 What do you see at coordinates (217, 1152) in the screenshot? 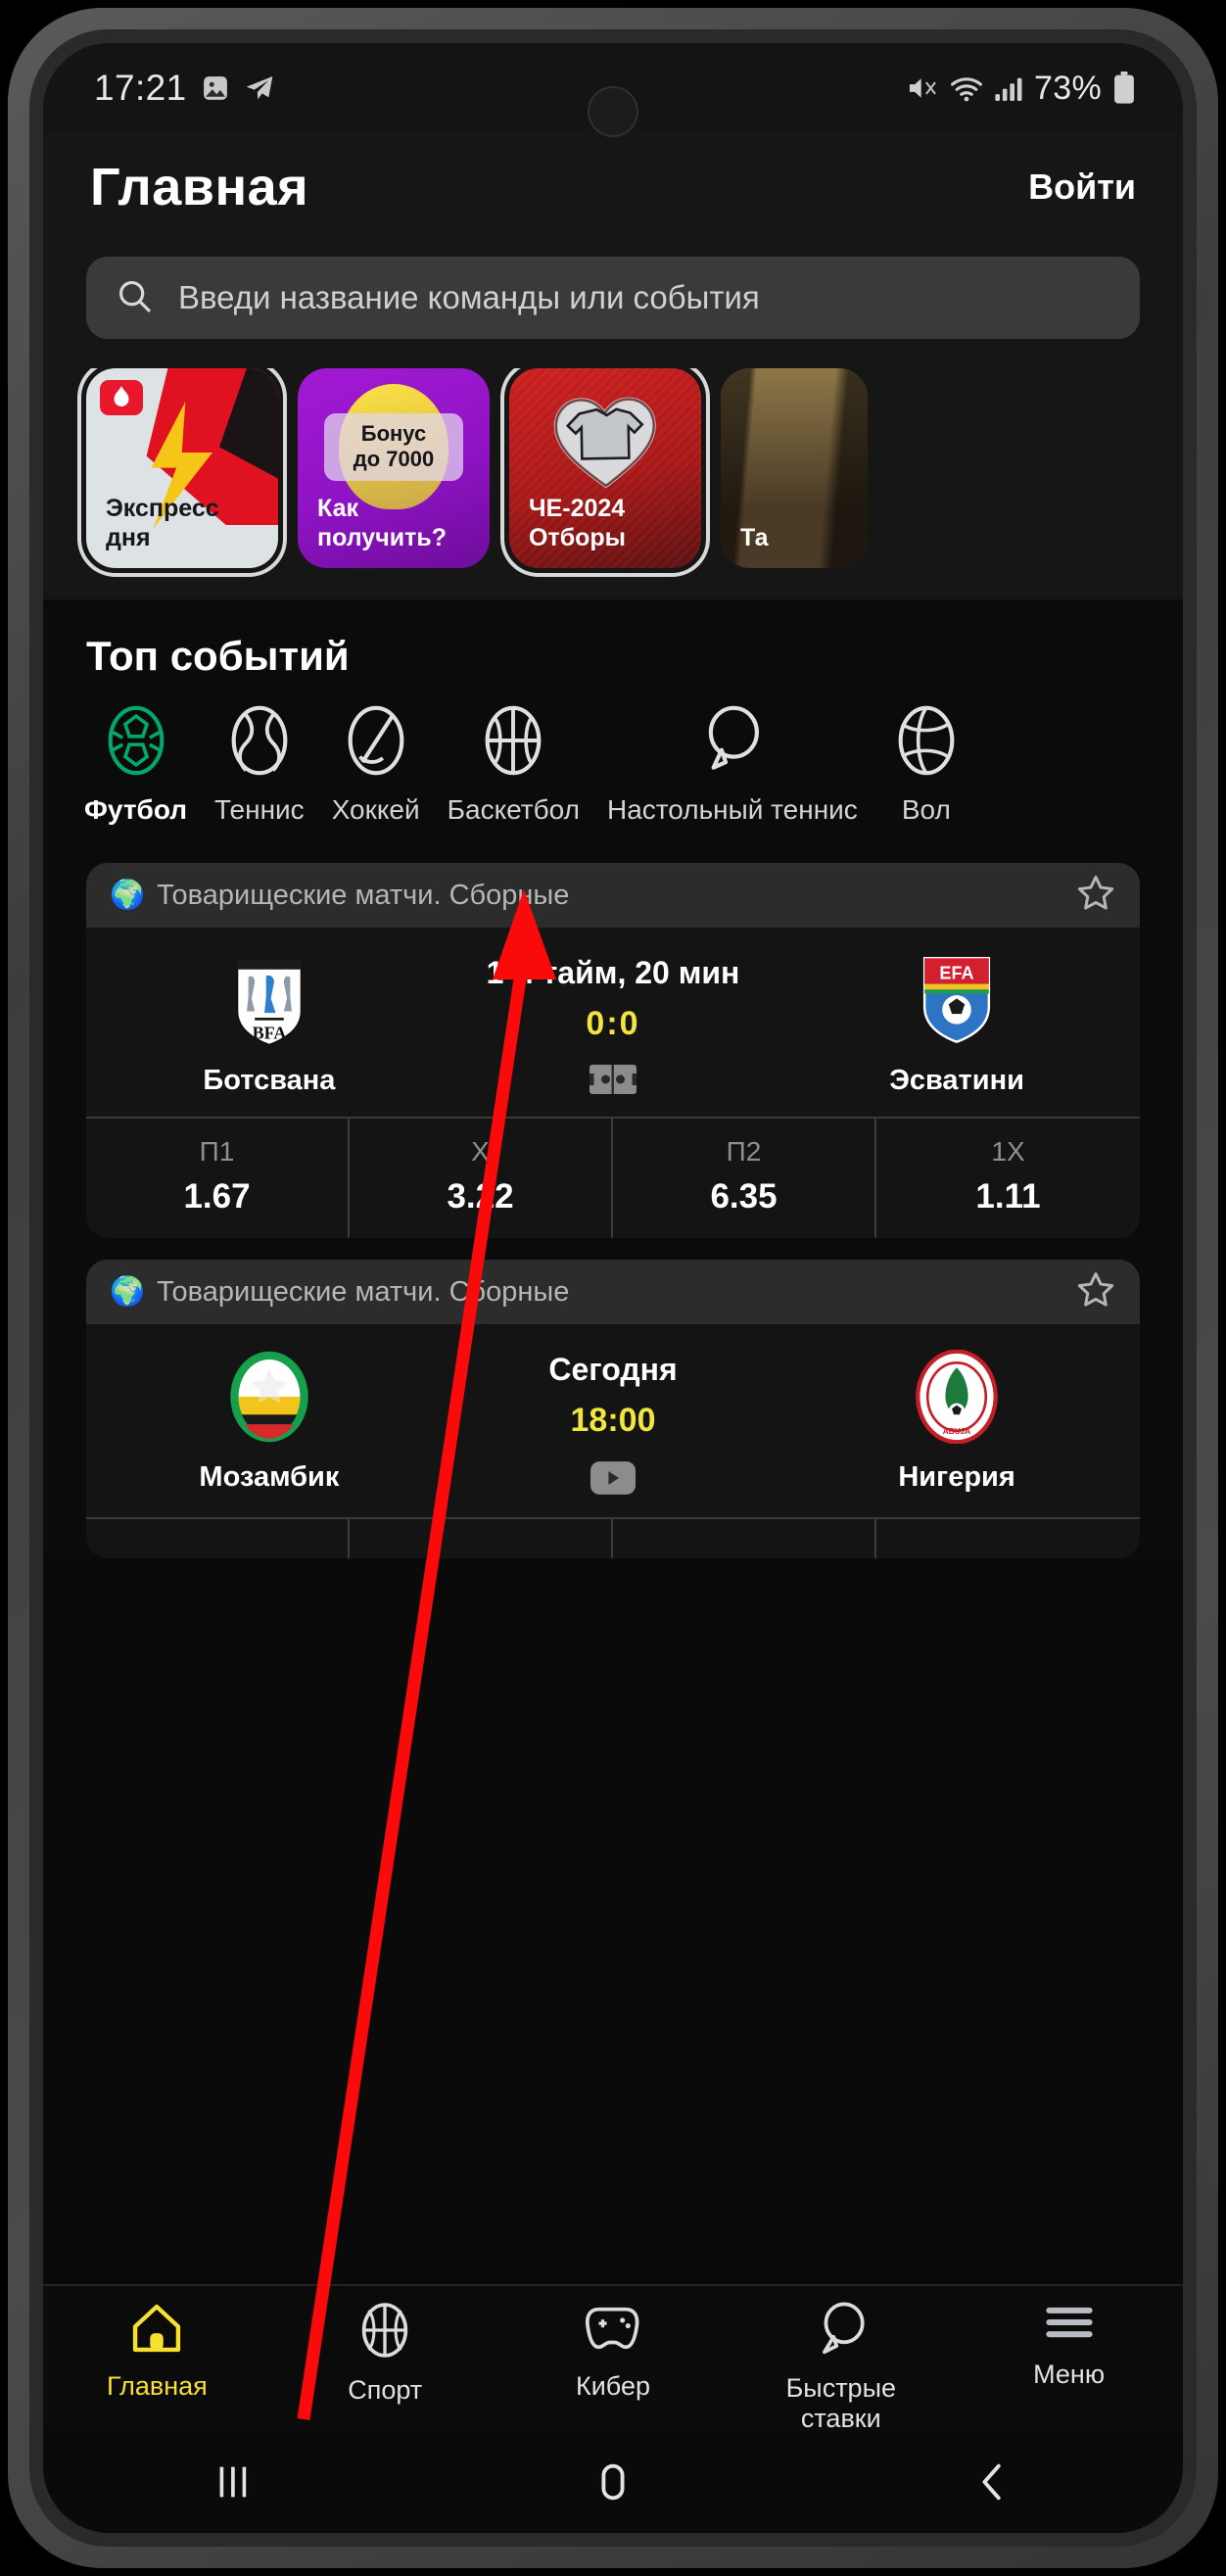
I see `odds-key: П1` at bounding box center [217, 1152].